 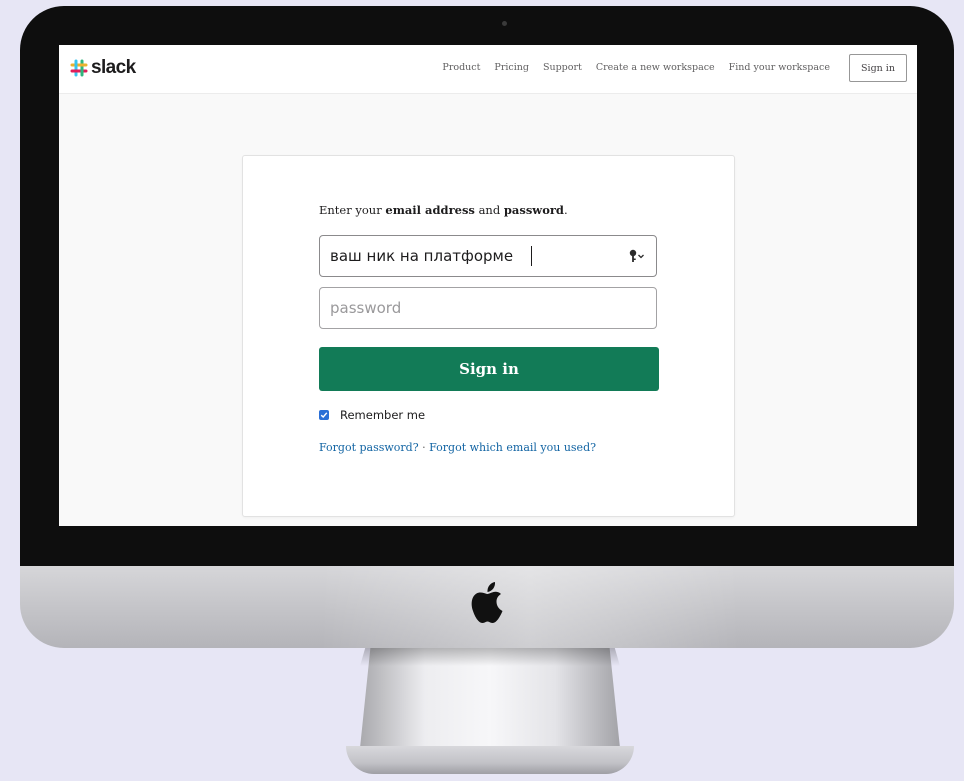 I want to click on remember-me-label: Remember me, so click(x=383, y=415).